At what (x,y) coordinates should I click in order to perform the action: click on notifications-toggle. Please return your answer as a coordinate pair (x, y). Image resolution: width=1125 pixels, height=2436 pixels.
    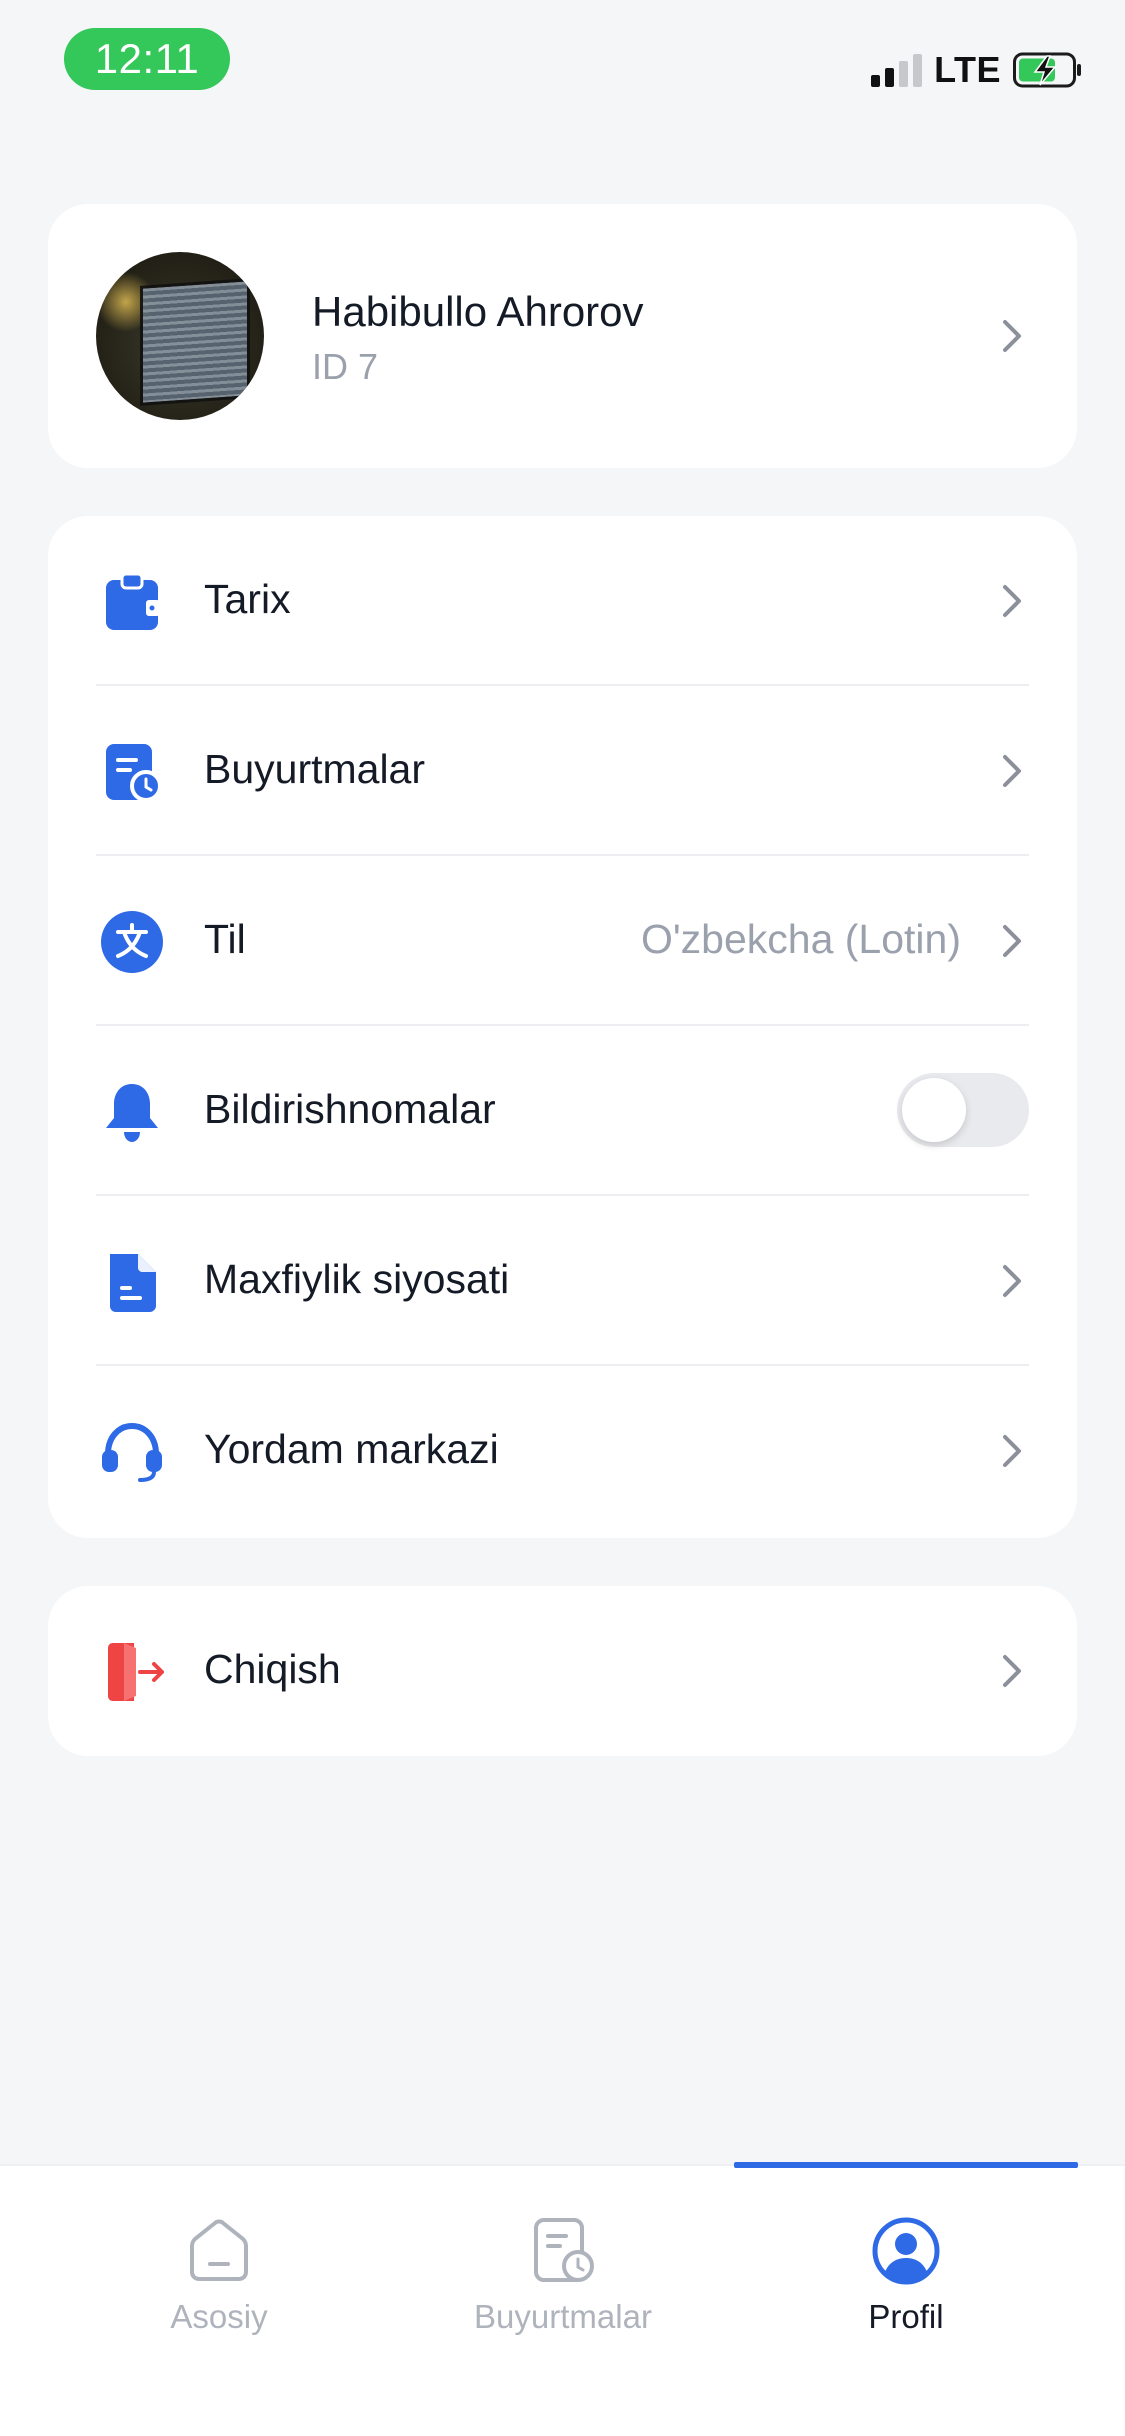
    Looking at the image, I should click on (963, 1110).